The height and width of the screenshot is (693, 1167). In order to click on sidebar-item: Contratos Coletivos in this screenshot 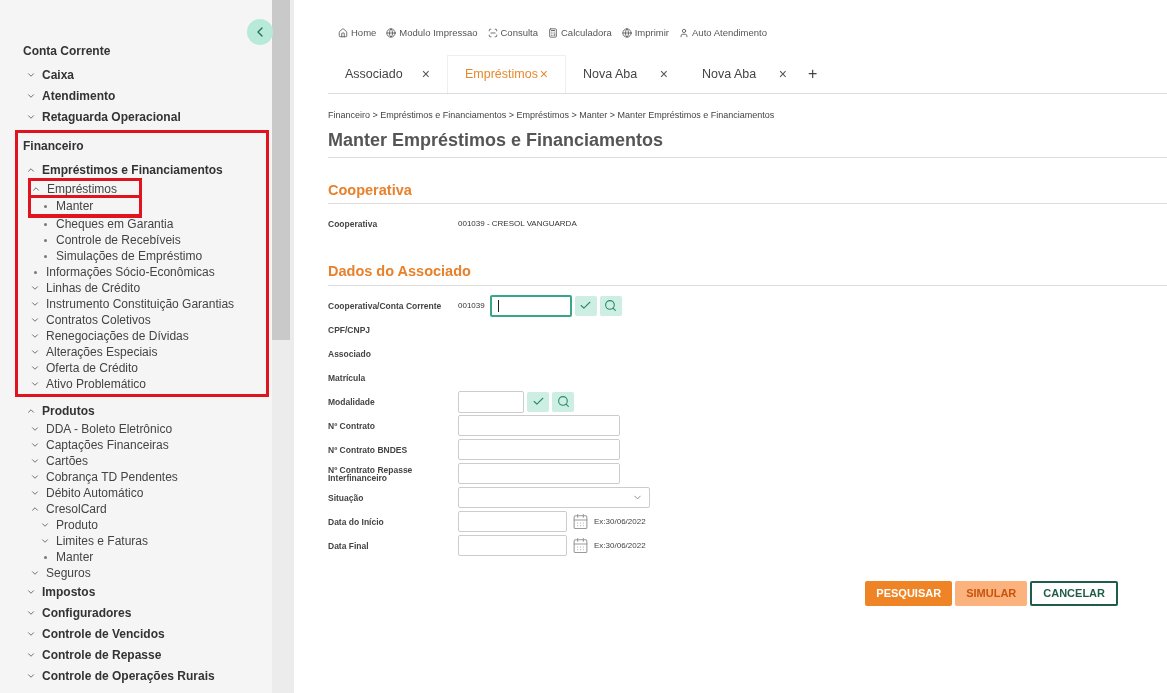, I will do `click(142, 320)`.